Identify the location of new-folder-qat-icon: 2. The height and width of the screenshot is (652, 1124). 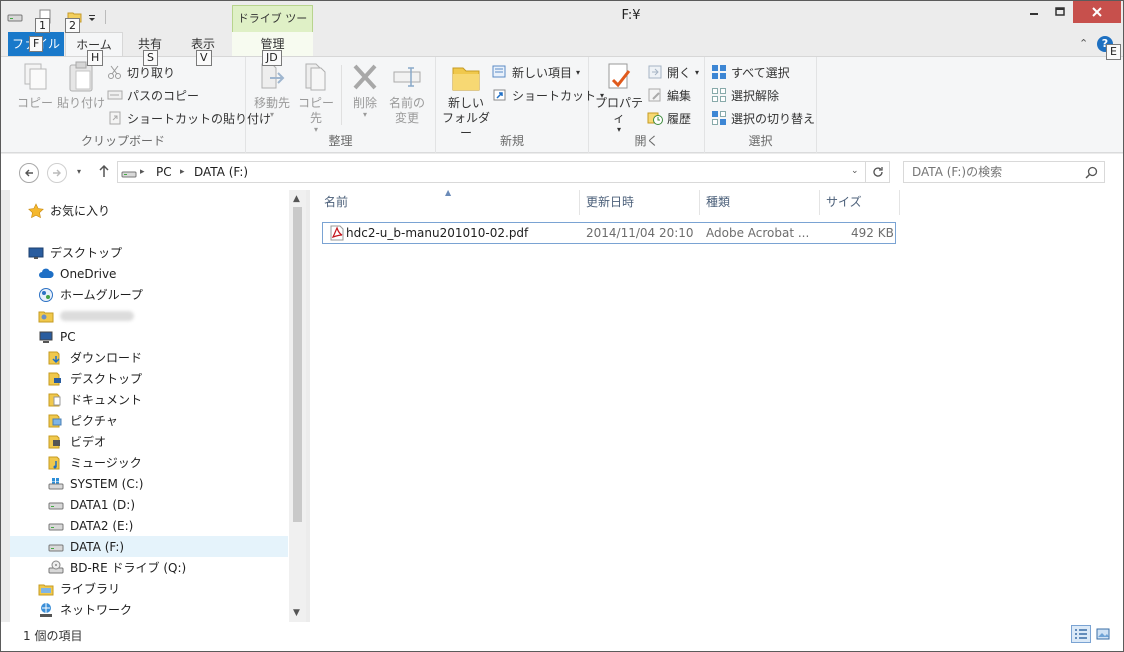
(74, 21).